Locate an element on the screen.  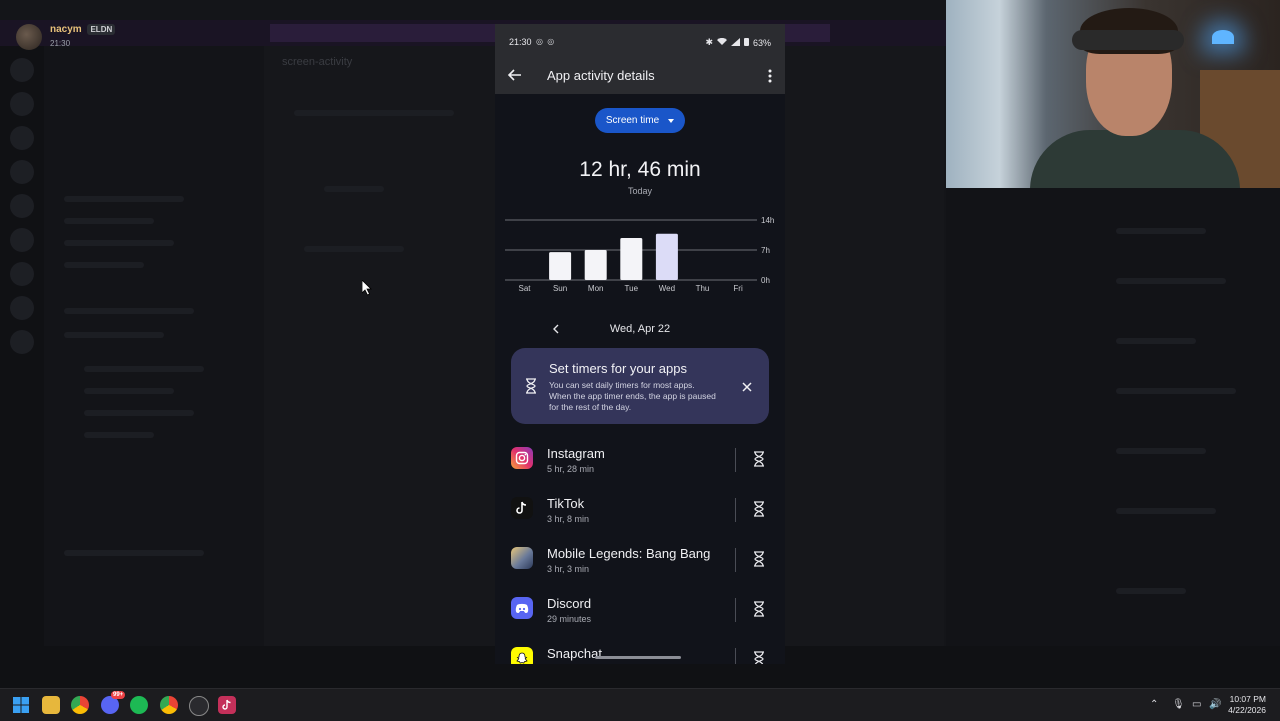
chart-x-label: Thu is located at coordinates (703, 288).